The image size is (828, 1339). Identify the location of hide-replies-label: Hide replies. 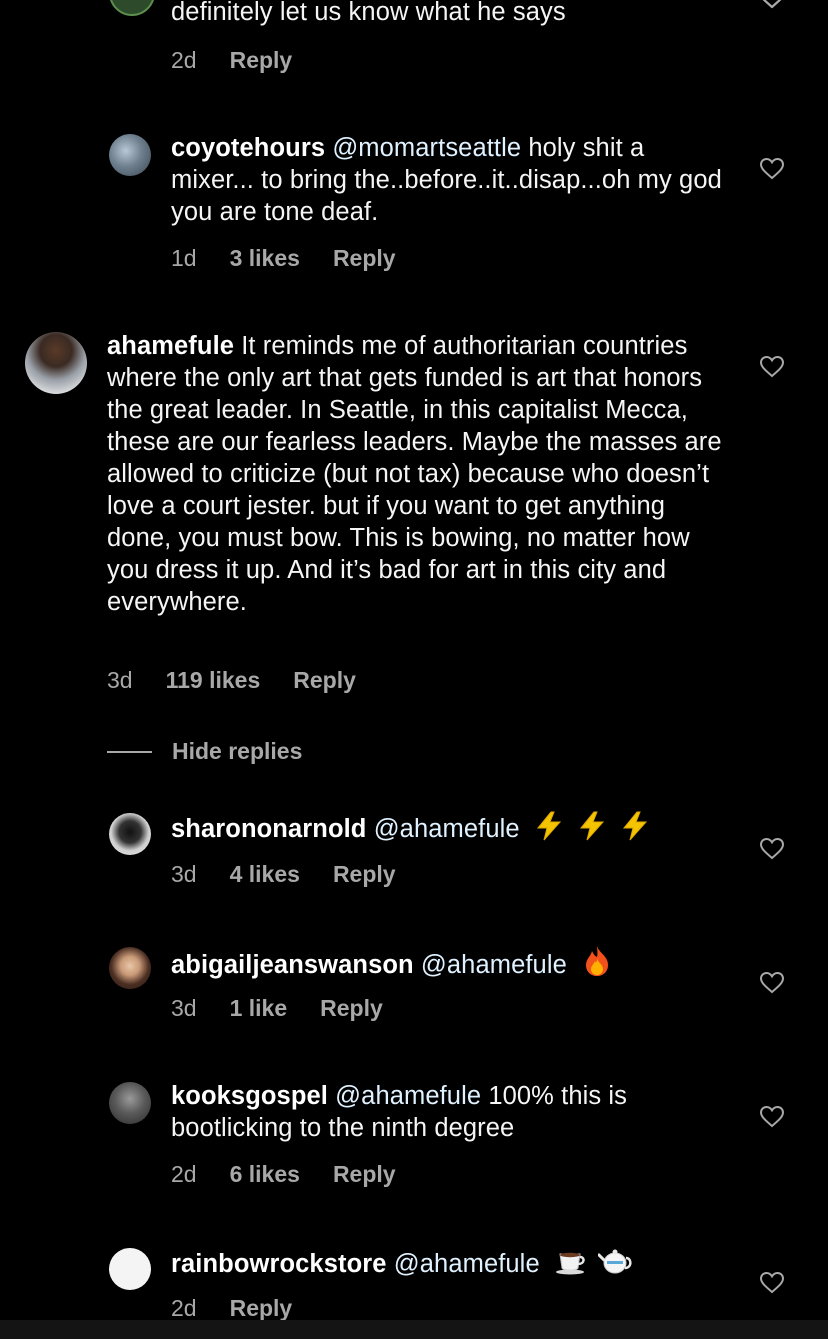
(237, 751).